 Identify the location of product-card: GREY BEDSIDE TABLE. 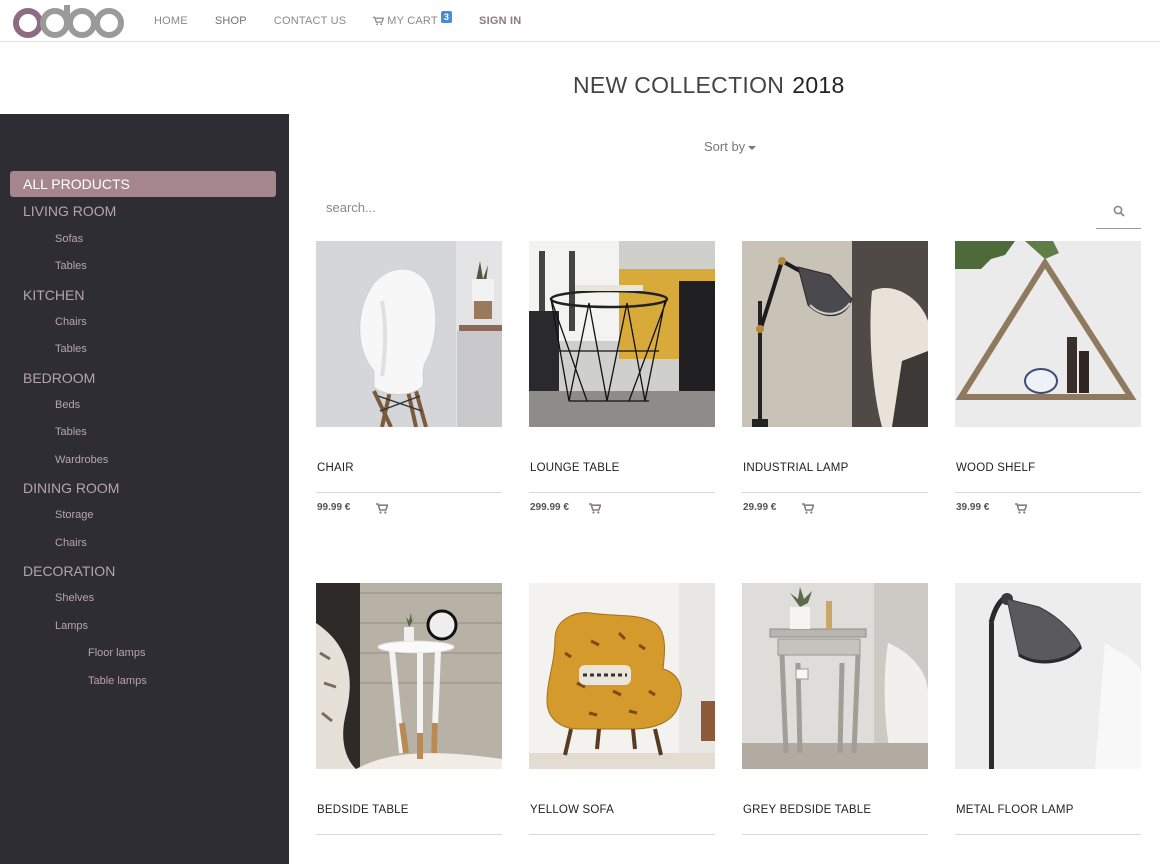
(835, 709).